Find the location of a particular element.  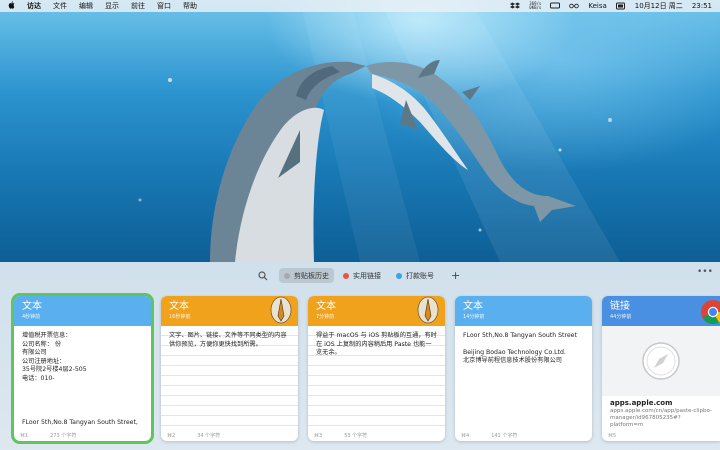

safari-compass-icon is located at coordinates (661, 361).